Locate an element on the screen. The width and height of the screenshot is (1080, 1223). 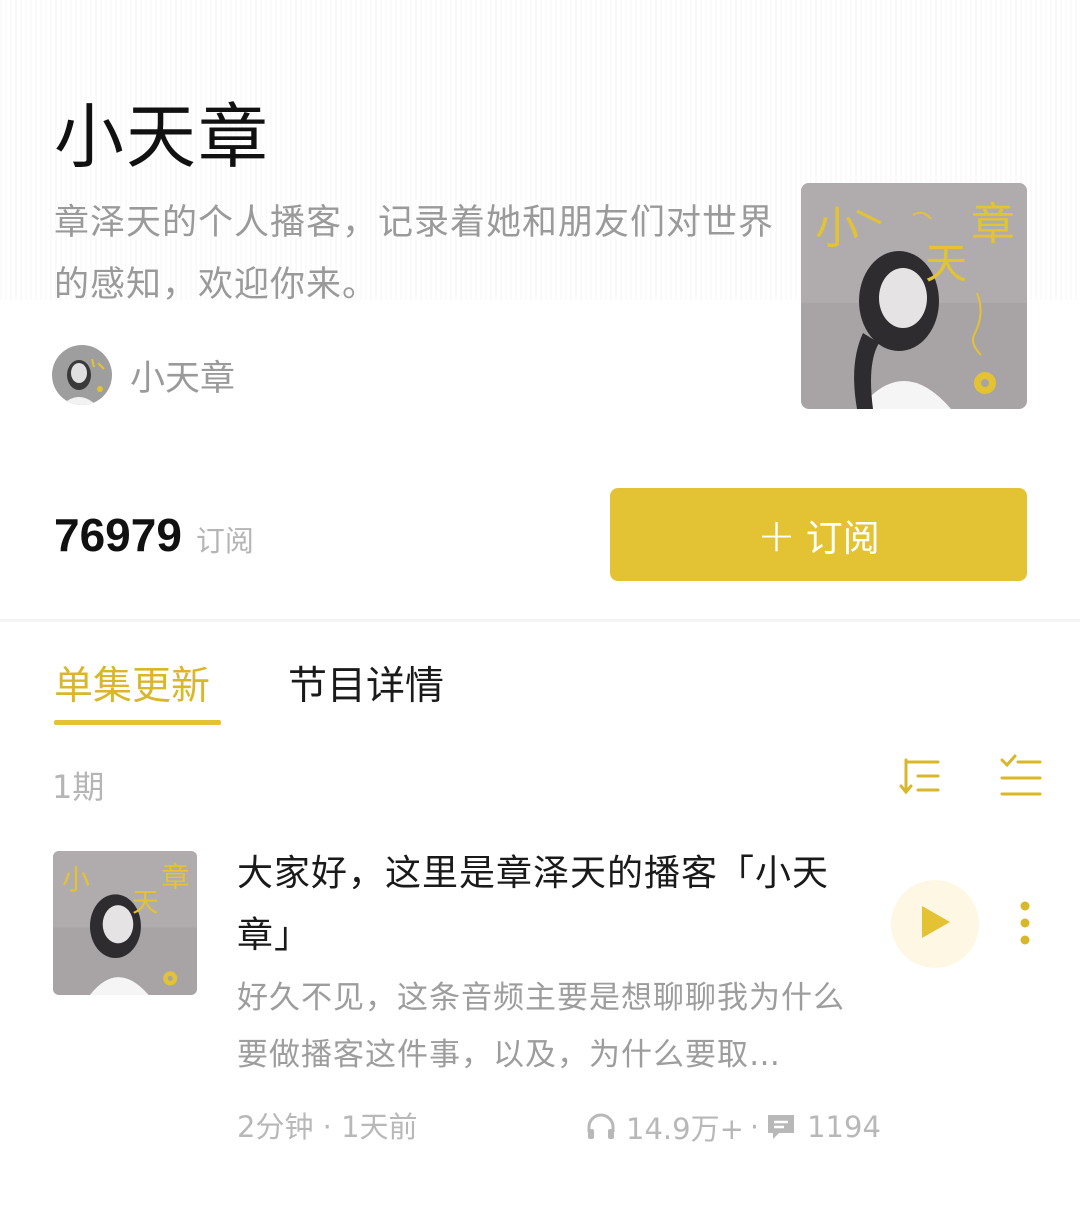
subscribe-button: + 订阅 is located at coordinates (818, 534).